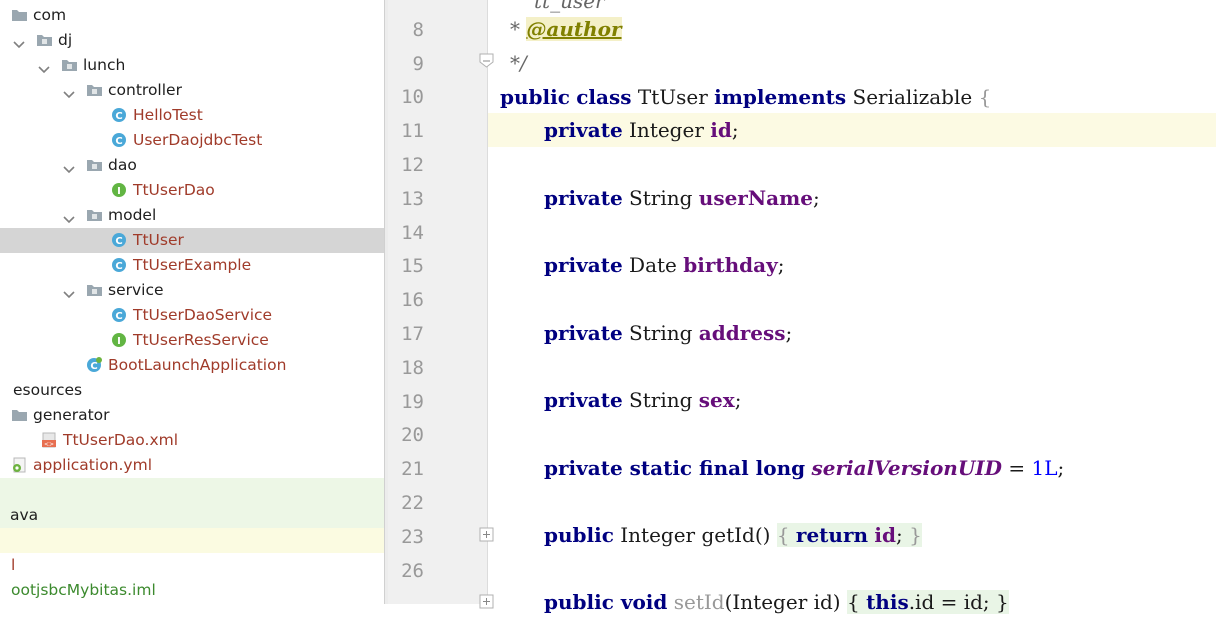  What do you see at coordinates (158, 240) in the screenshot?
I see `tree-item-label: TtUser` at bounding box center [158, 240].